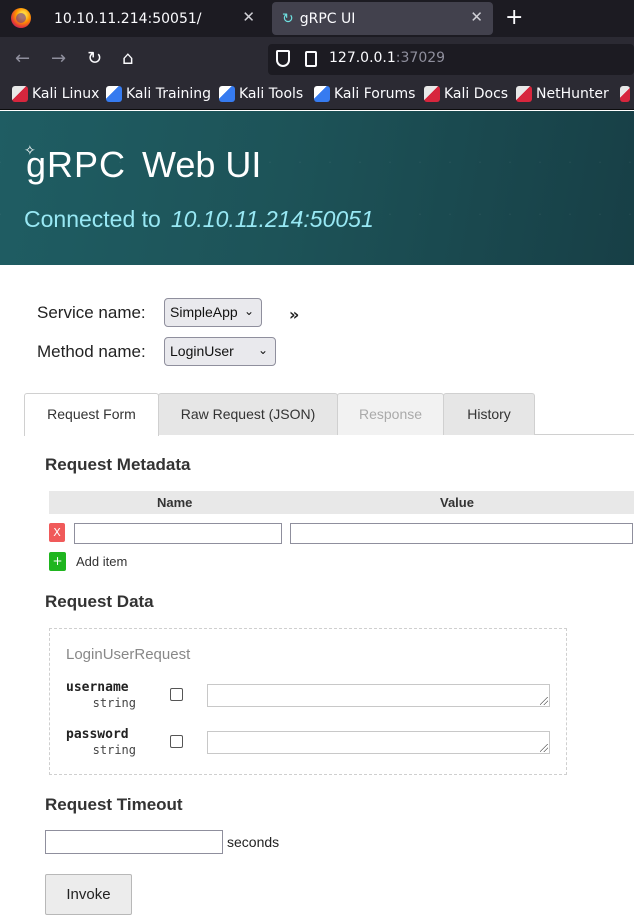 Image resolution: width=634 pixels, height=922 pixels. What do you see at coordinates (168, 94) in the screenshot?
I see `bookmark-label: Kali Training` at bounding box center [168, 94].